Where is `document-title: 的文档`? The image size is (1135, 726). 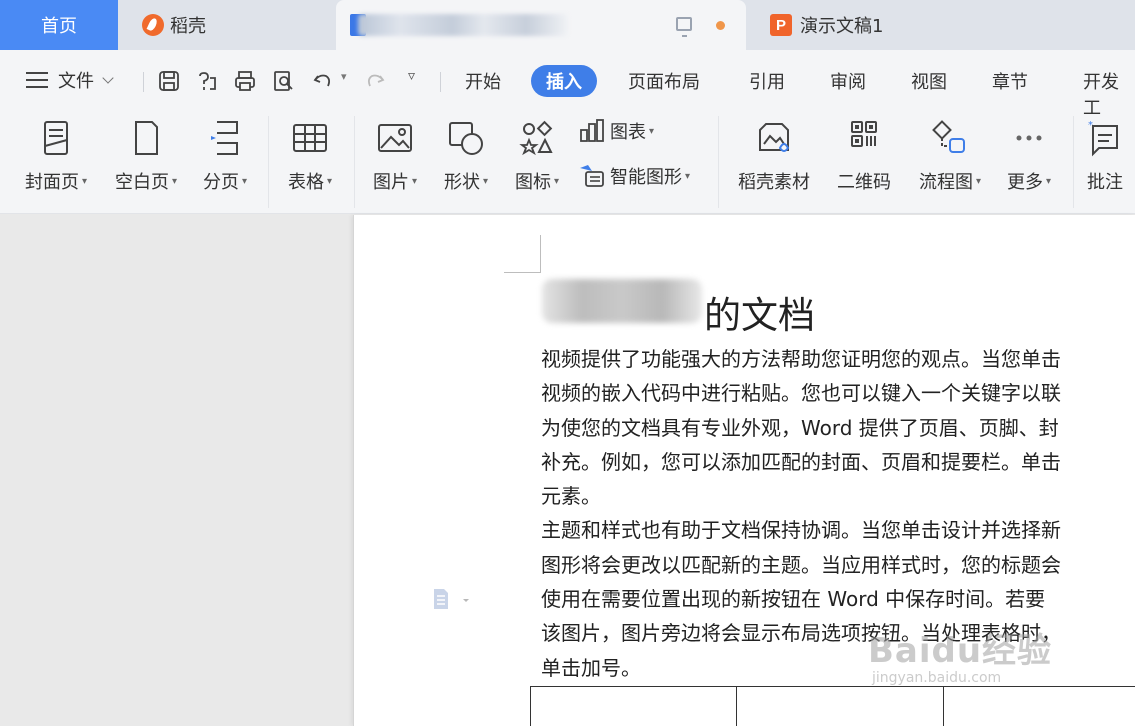 document-title: 的文档 is located at coordinates (759, 312).